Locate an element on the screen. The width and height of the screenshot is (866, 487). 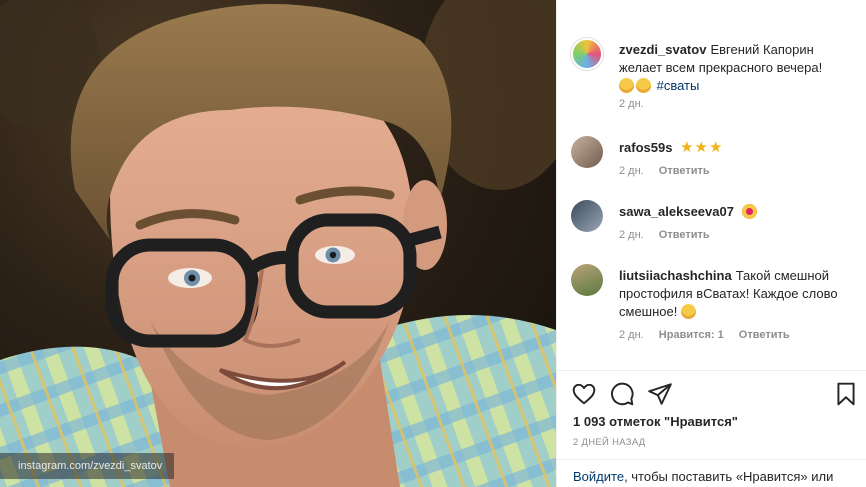
bookmark-icon is located at coordinates (846, 394).